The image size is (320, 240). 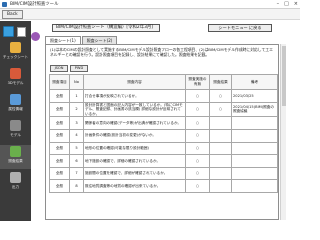 What do you see at coordinates (150, 4) in the screenshot?
I see `window-titlebar: BIM/CIM設計照査ツール – □ ×` at bounding box center [150, 4].